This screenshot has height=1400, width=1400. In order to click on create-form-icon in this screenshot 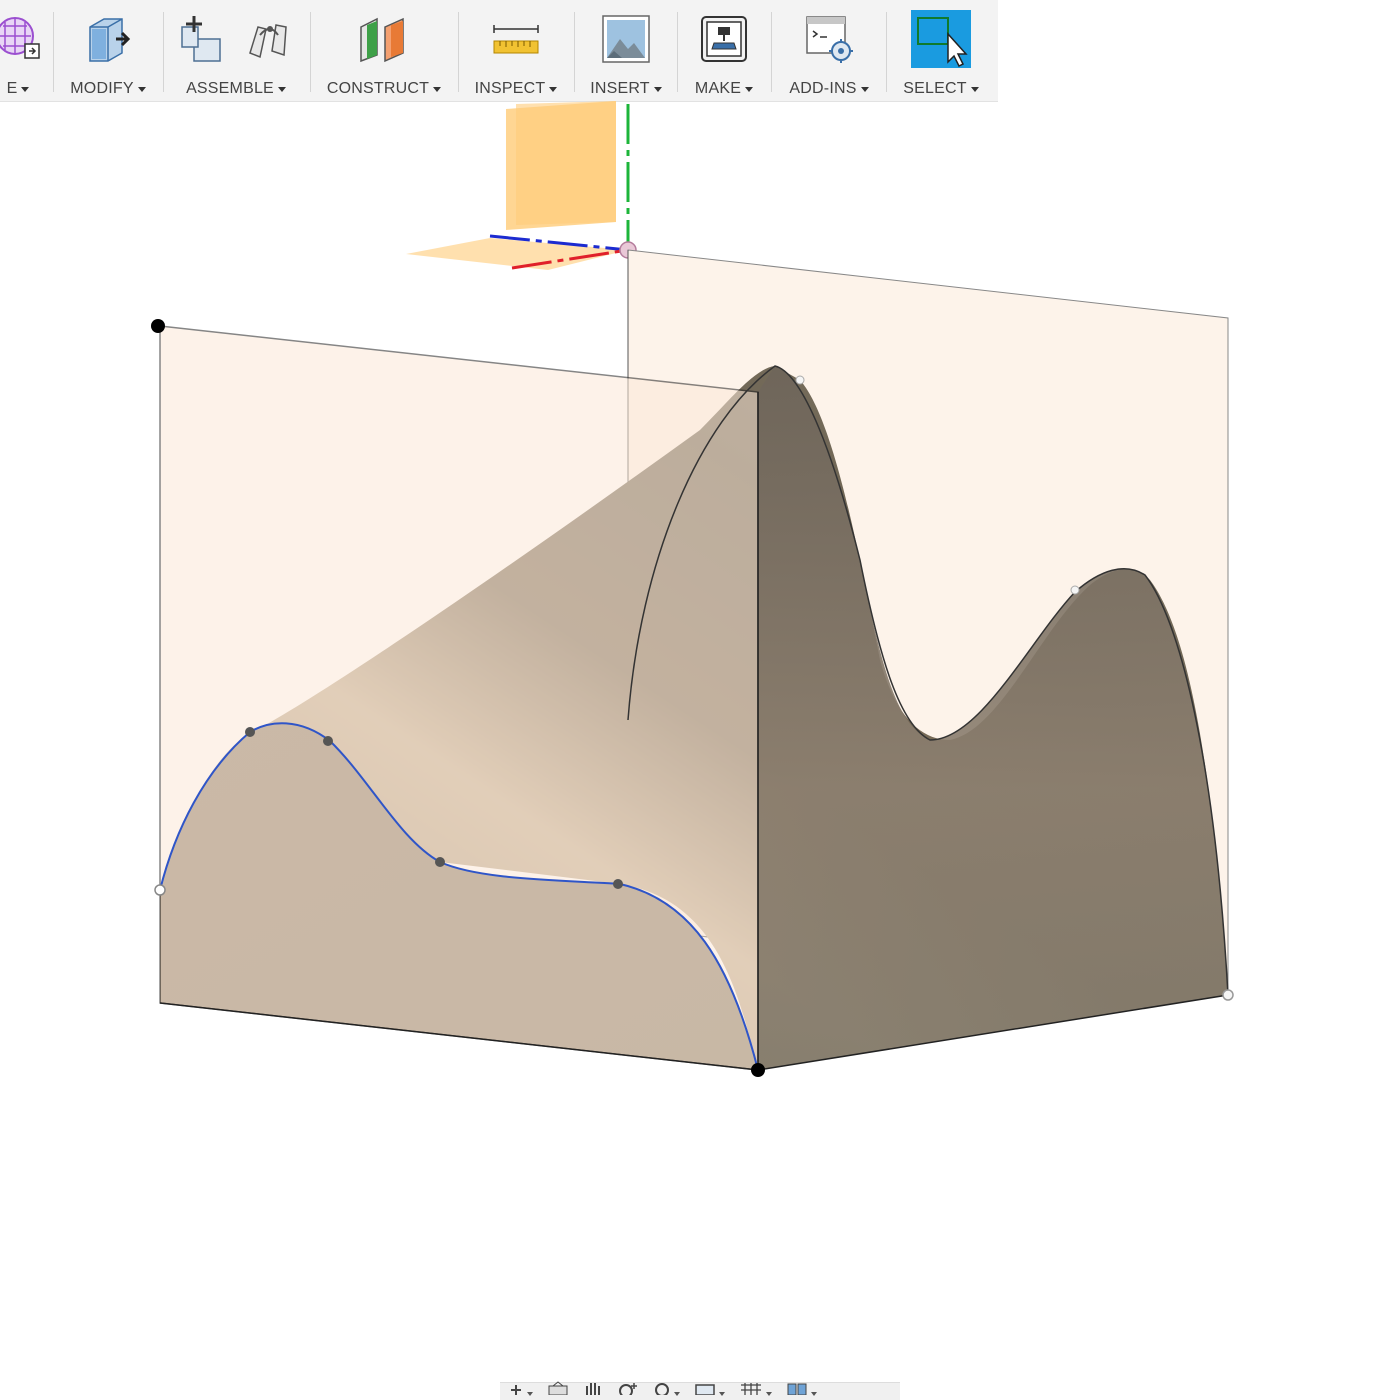, I will do `click(21, 39)`.